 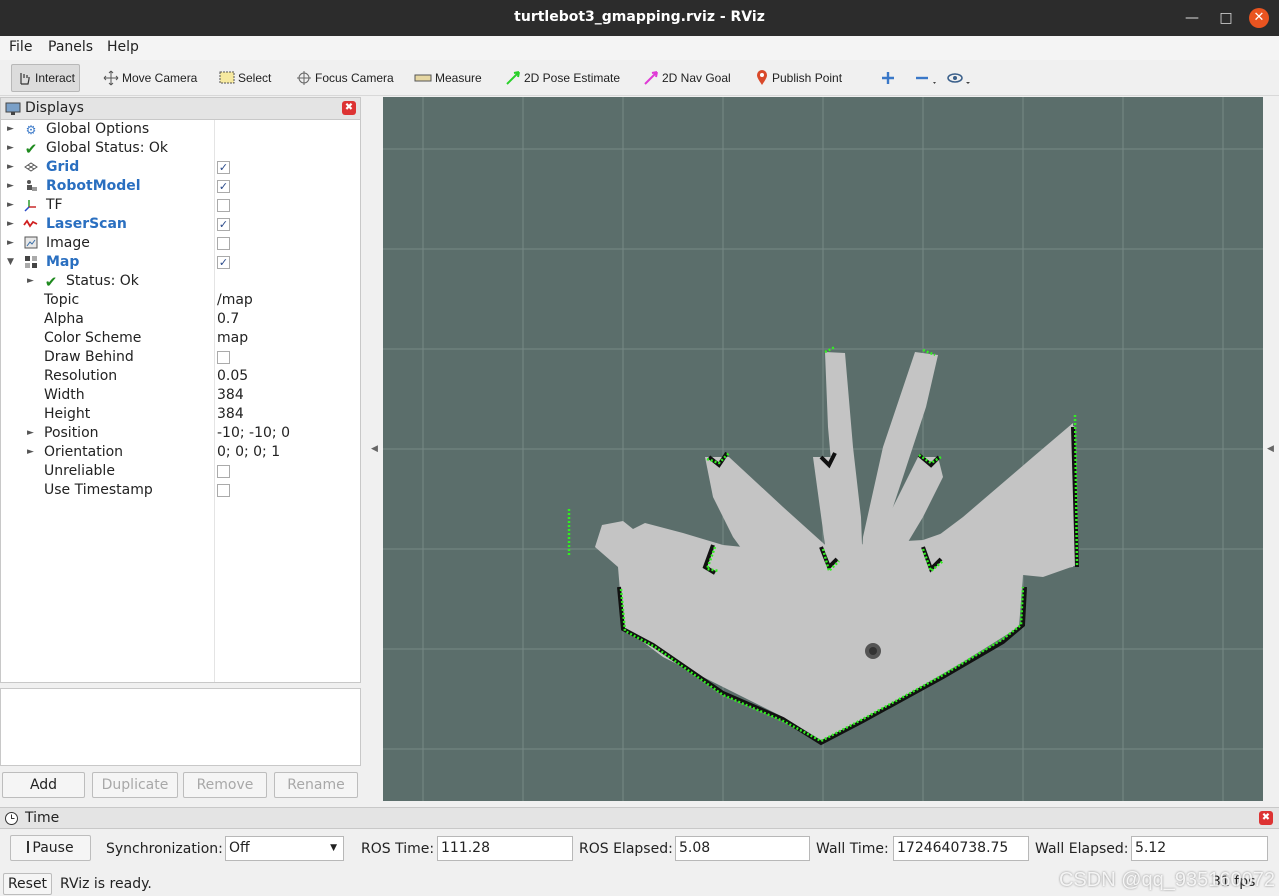 I want to click on map-prop-value: 0.05, so click(x=232, y=376).